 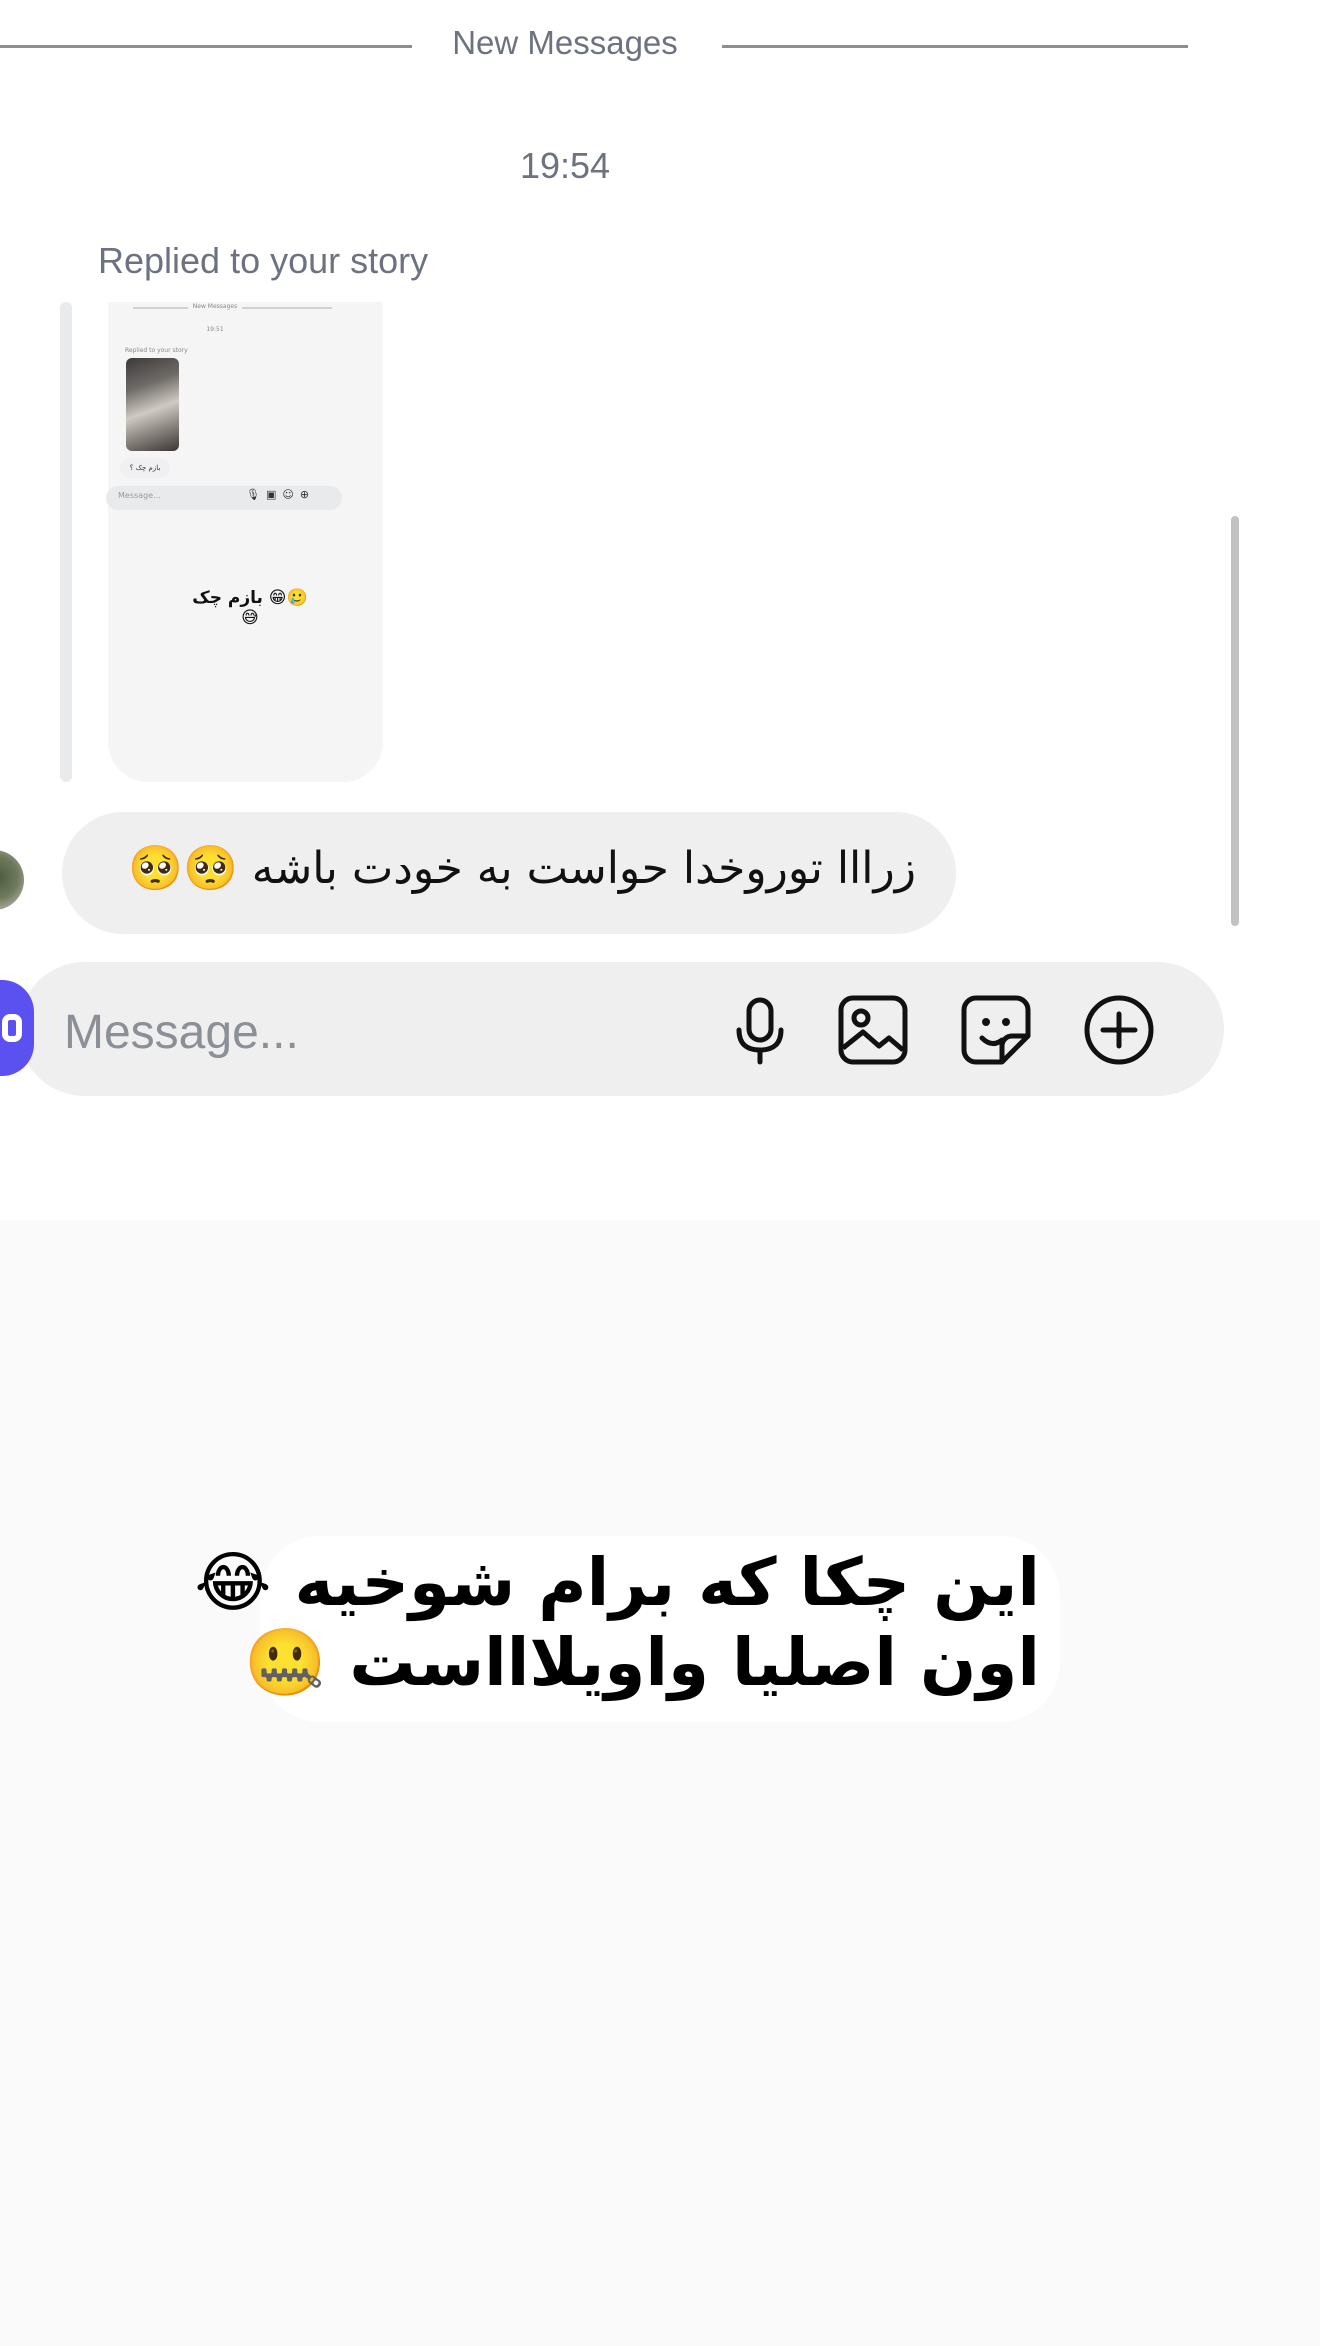 I want to click on story-line-1: این چکا که برام شوخیه 😂, so click(x=617, y=1582).